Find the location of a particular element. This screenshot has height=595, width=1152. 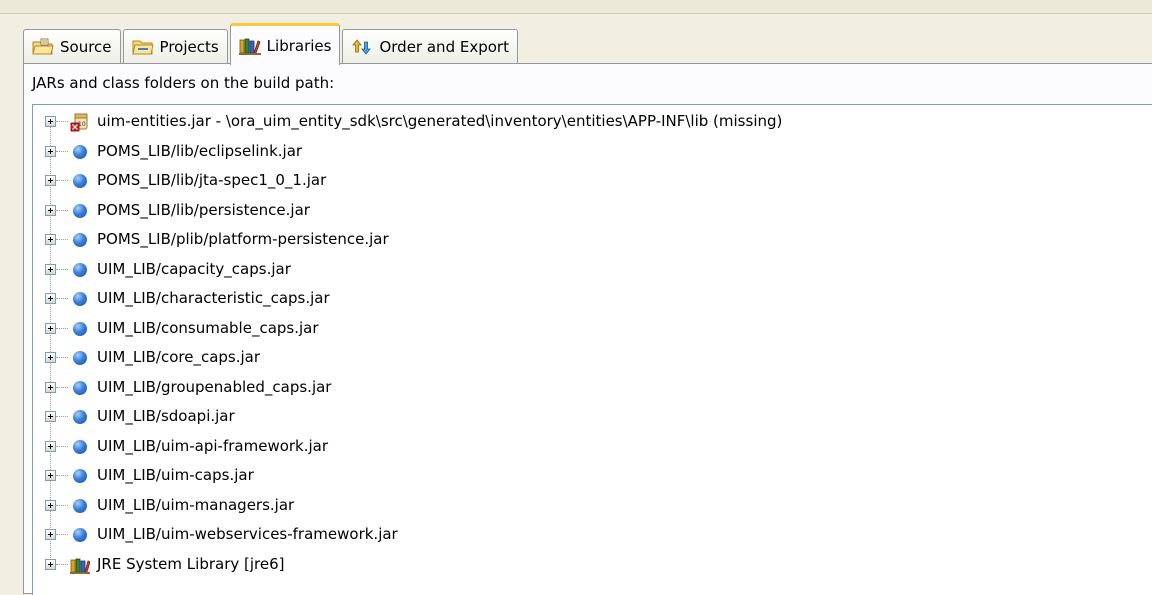

tree-item-label: UIM_LIB/uim-managers.jar is located at coordinates (196, 504).